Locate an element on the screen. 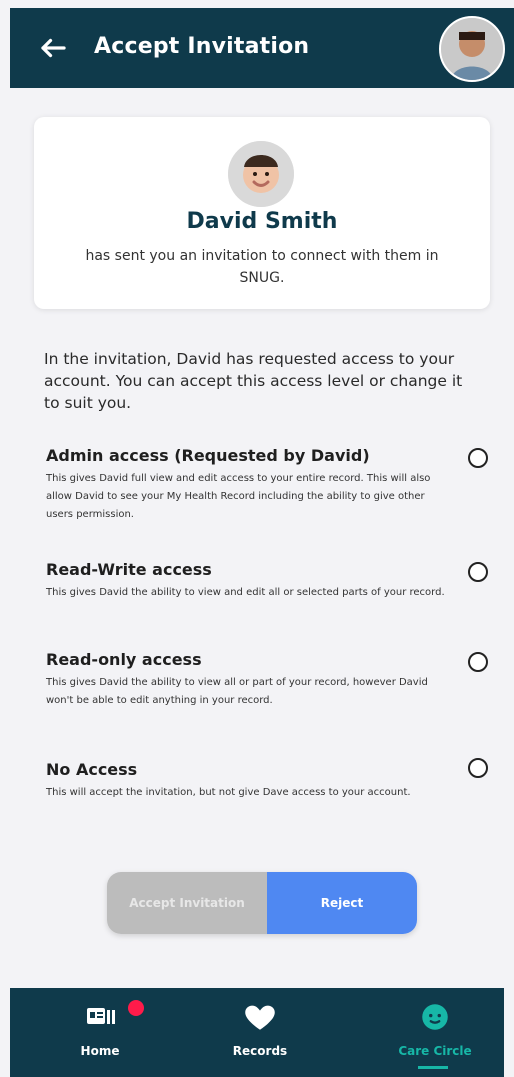 The height and width of the screenshot is (1077, 514). user-avatar-icon is located at coordinates (472, 49).